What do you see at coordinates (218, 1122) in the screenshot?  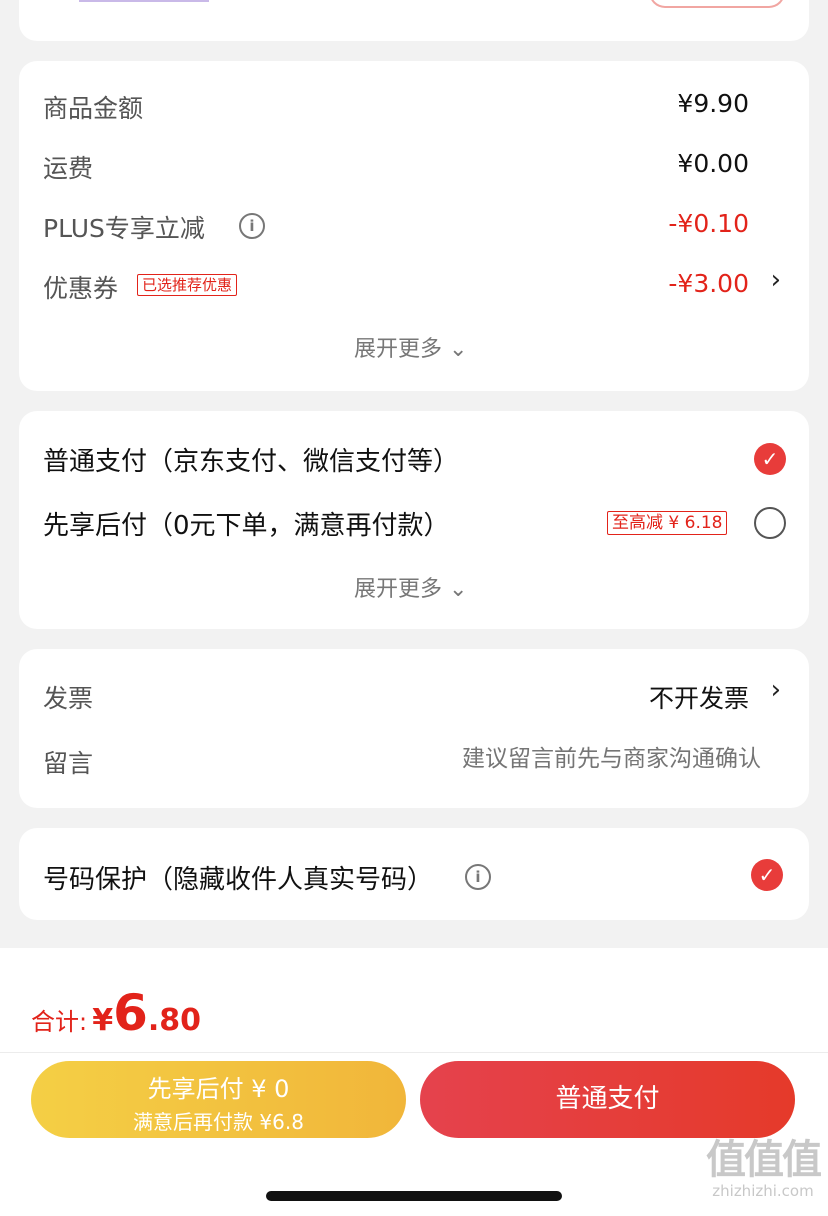 I see `pay-later-button-line2: 满意后再付款 ¥6.8` at bounding box center [218, 1122].